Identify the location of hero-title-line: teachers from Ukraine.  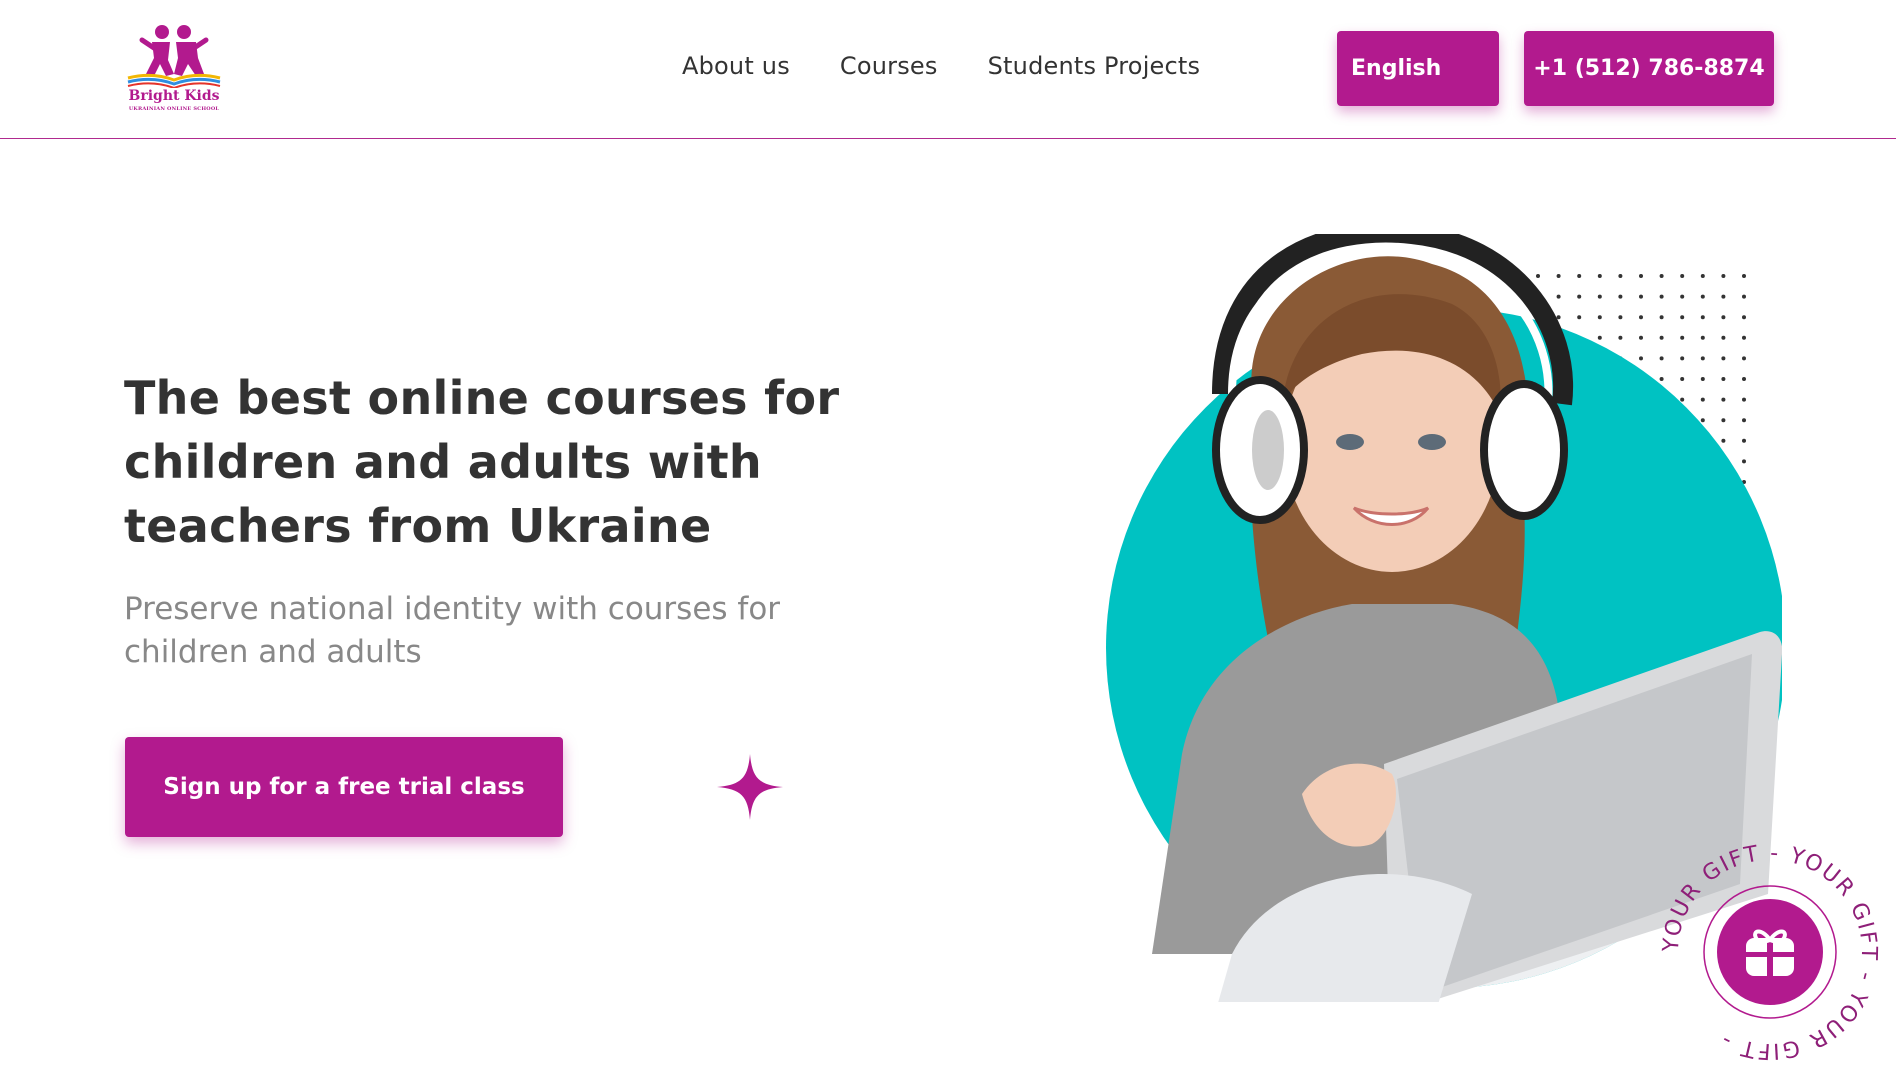
(418, 526).